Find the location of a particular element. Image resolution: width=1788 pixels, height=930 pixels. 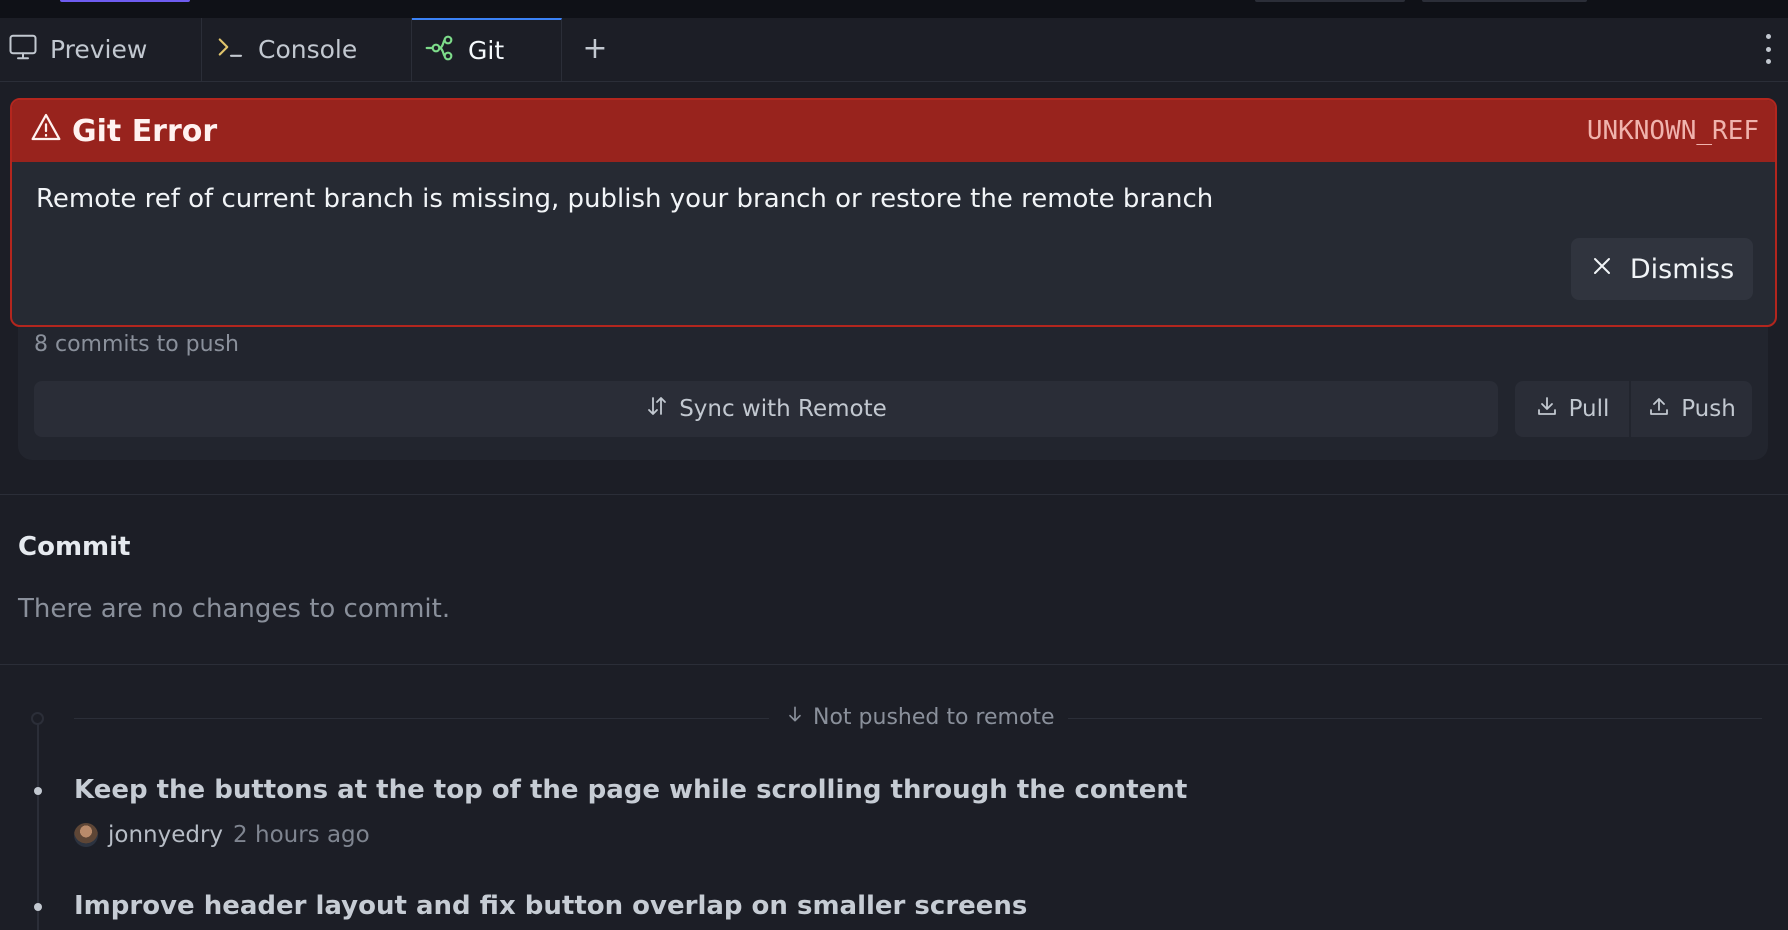

add-tab-button: + is located at coordinates (595, 49).